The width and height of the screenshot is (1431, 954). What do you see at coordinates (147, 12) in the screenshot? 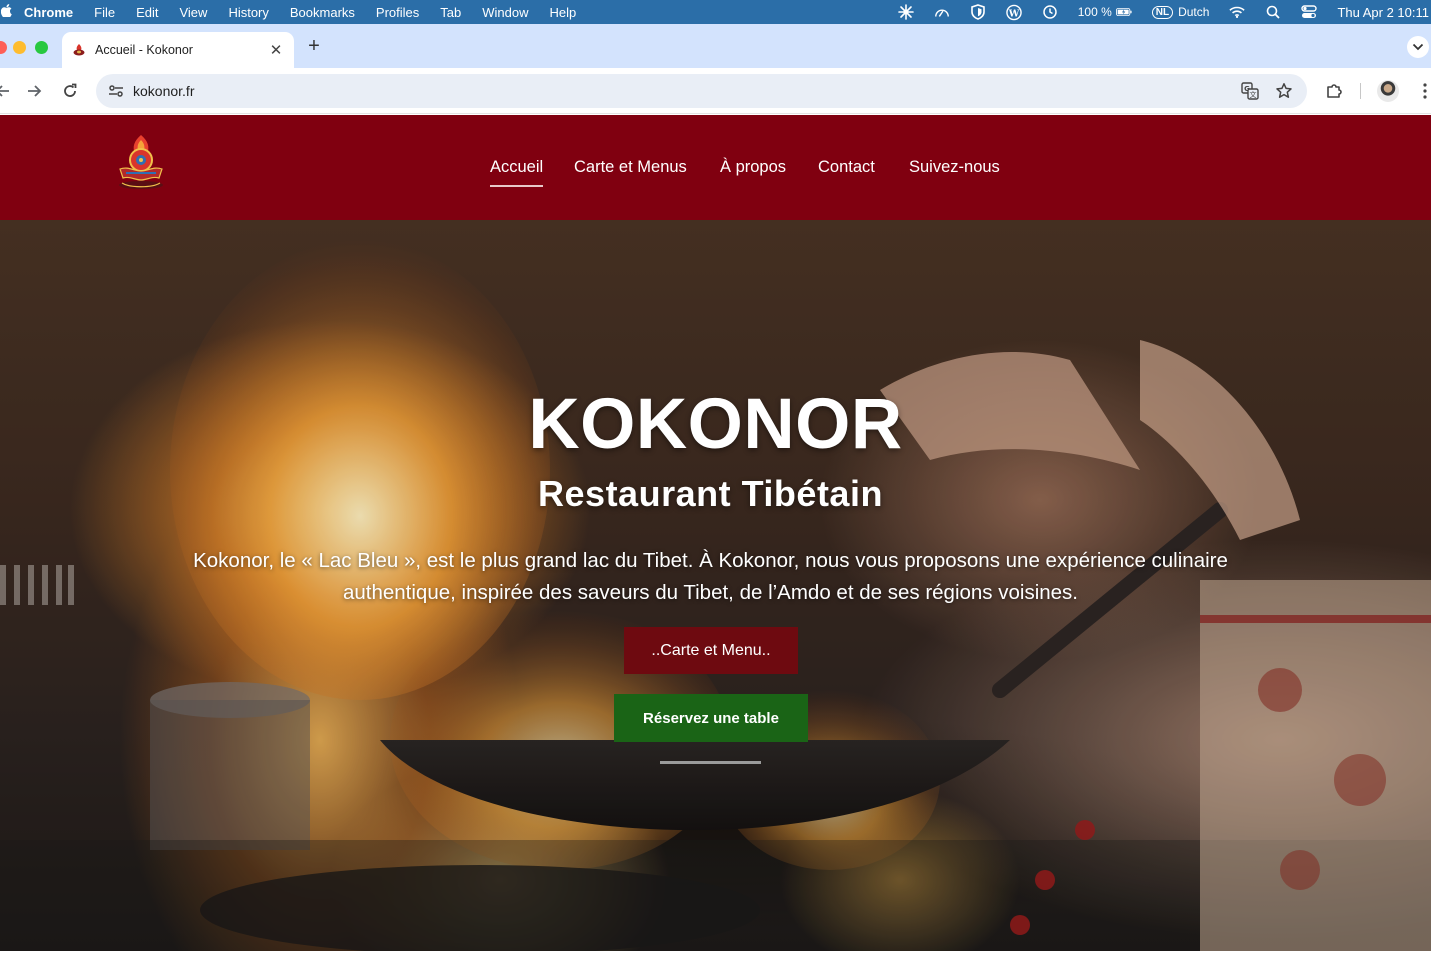
I see `menu-edit: Edit` at bounding box center [147, 12].